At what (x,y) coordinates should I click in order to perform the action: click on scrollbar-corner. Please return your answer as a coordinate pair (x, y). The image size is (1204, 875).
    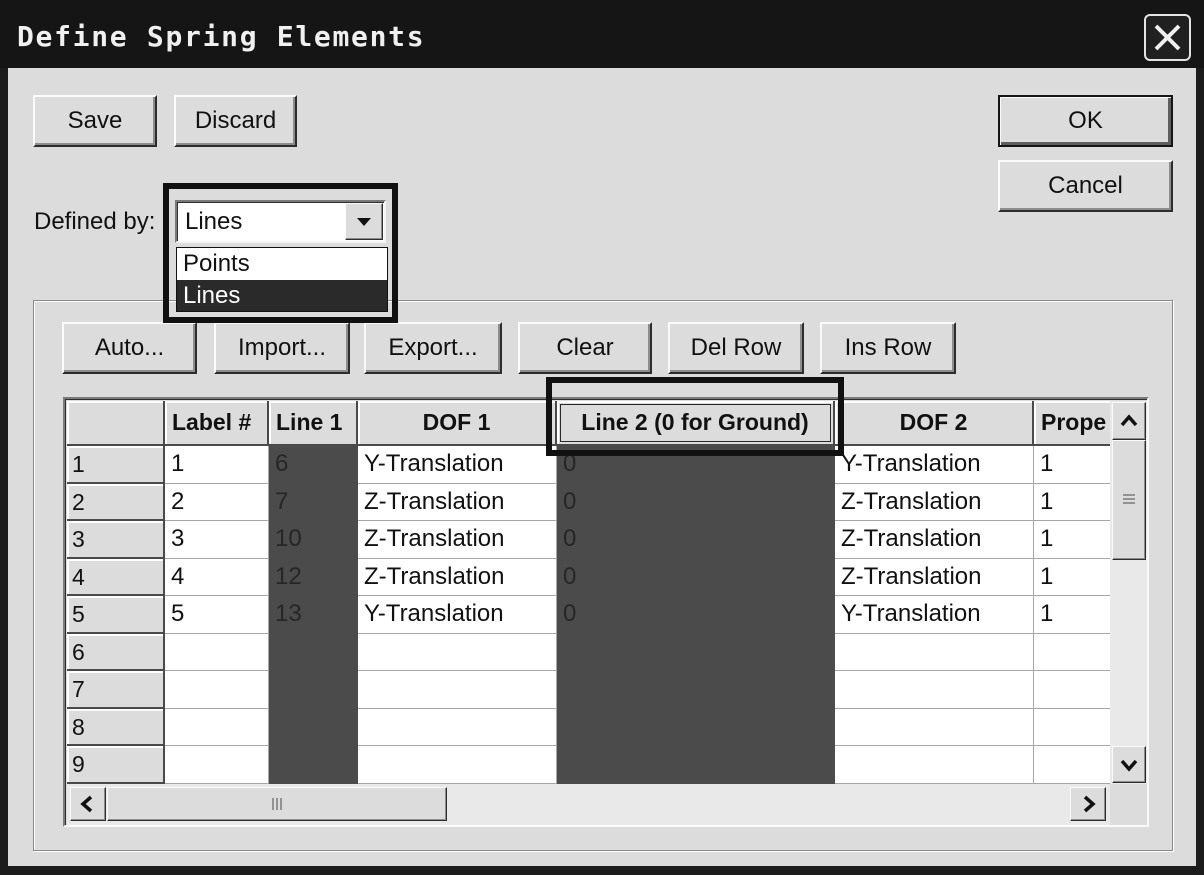
    Looking at the image, I should click on (1128, 804).